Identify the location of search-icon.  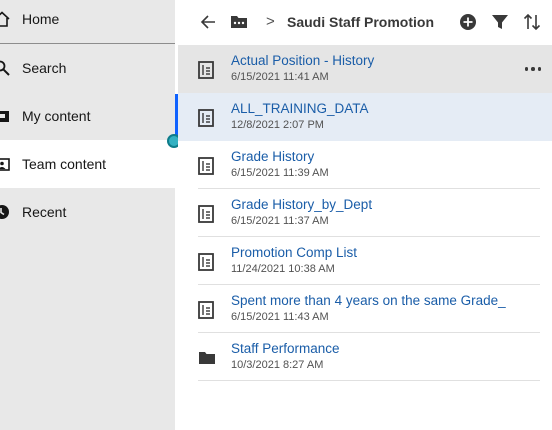
(5, 68).